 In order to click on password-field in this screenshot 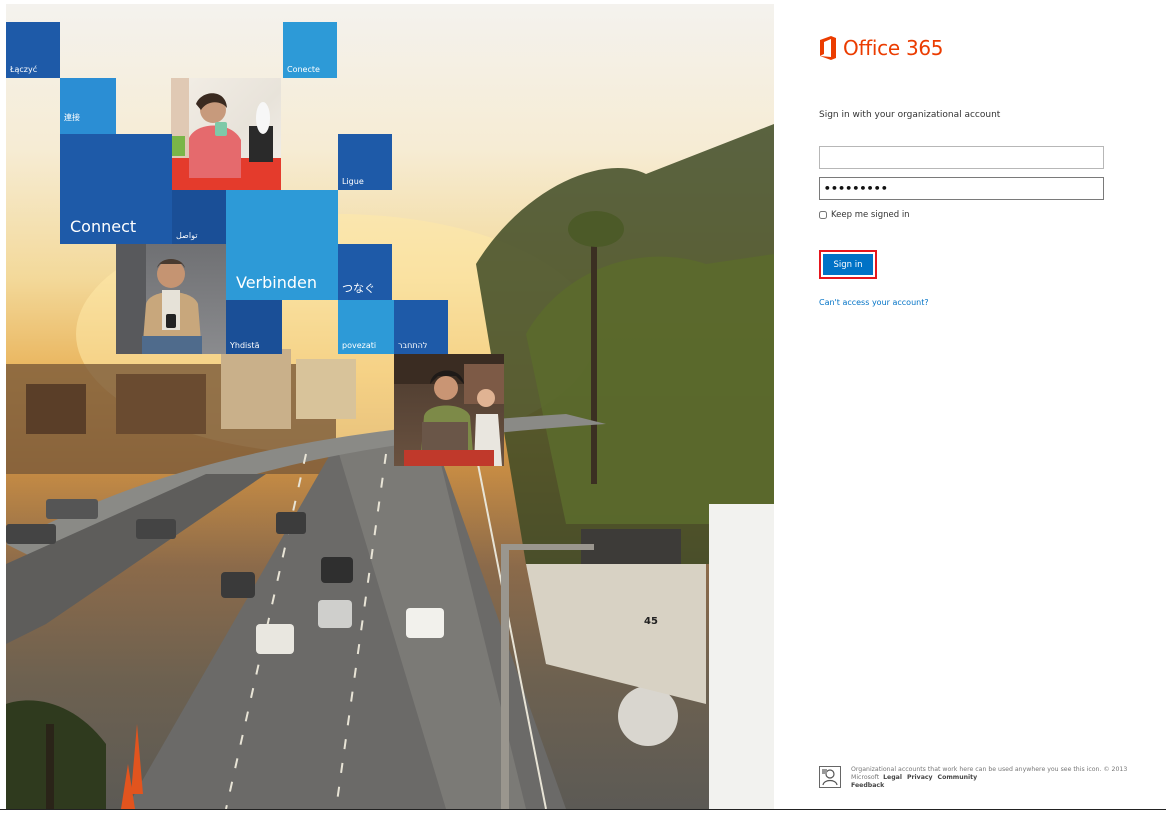, I will do `click(961, 188)`.